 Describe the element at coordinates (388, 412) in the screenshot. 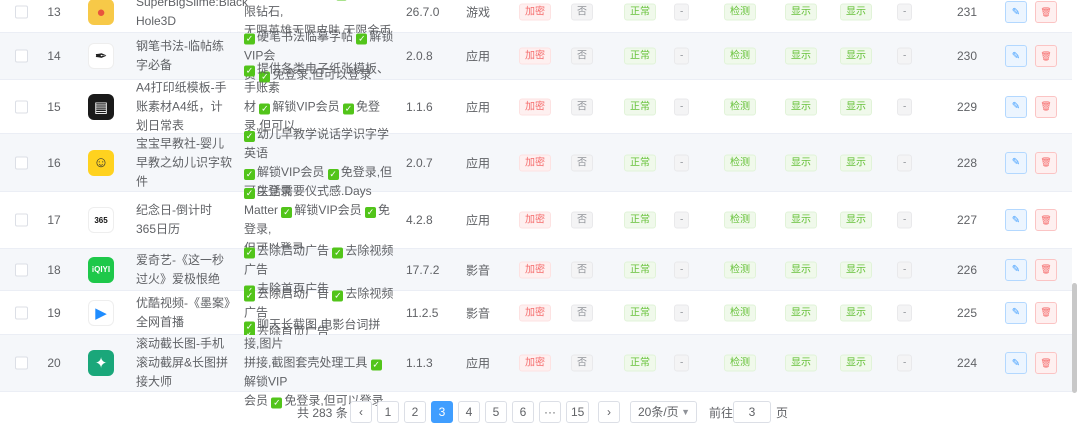

I see `page-button: 1` at that location.